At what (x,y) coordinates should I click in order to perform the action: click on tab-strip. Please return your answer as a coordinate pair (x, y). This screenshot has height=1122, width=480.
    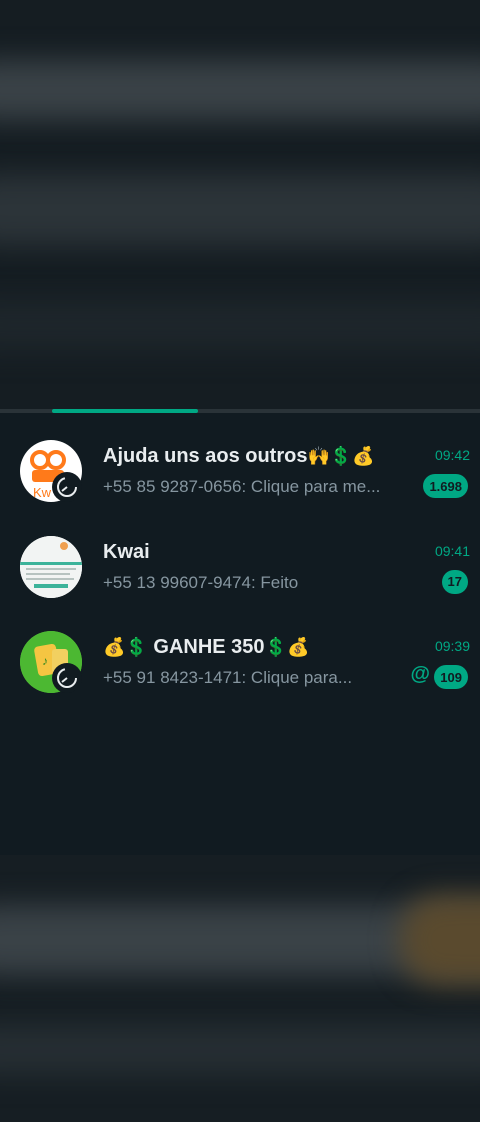
    Looking at the image, I should click on (240, 411).